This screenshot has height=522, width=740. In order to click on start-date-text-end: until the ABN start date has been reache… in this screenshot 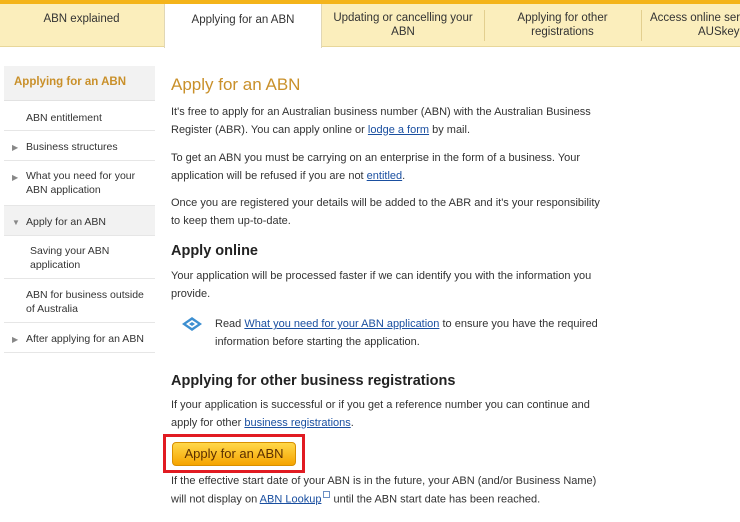, I will do `click(435, 499)`.